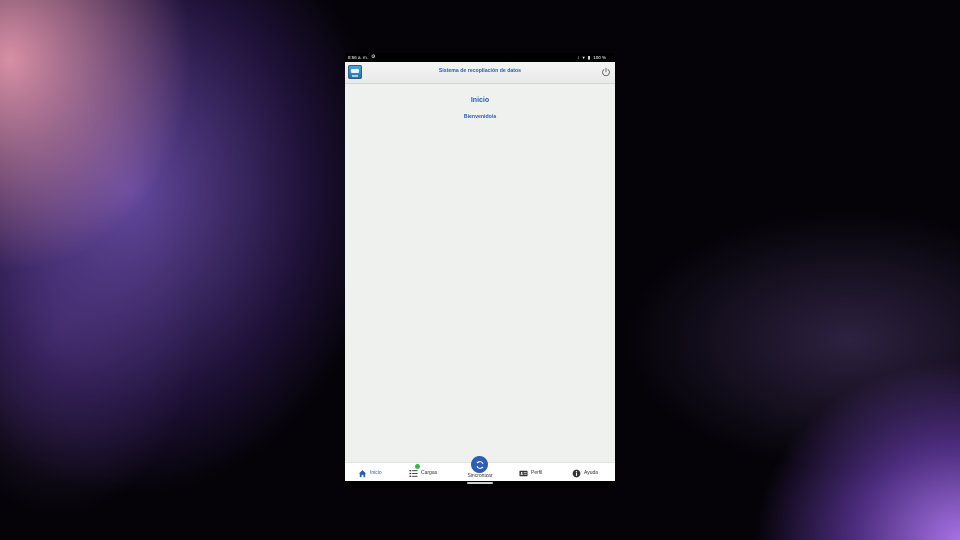 This screenshot has width=960, height=540. I want to click on battery-level: 100 %, so click(599, 57).